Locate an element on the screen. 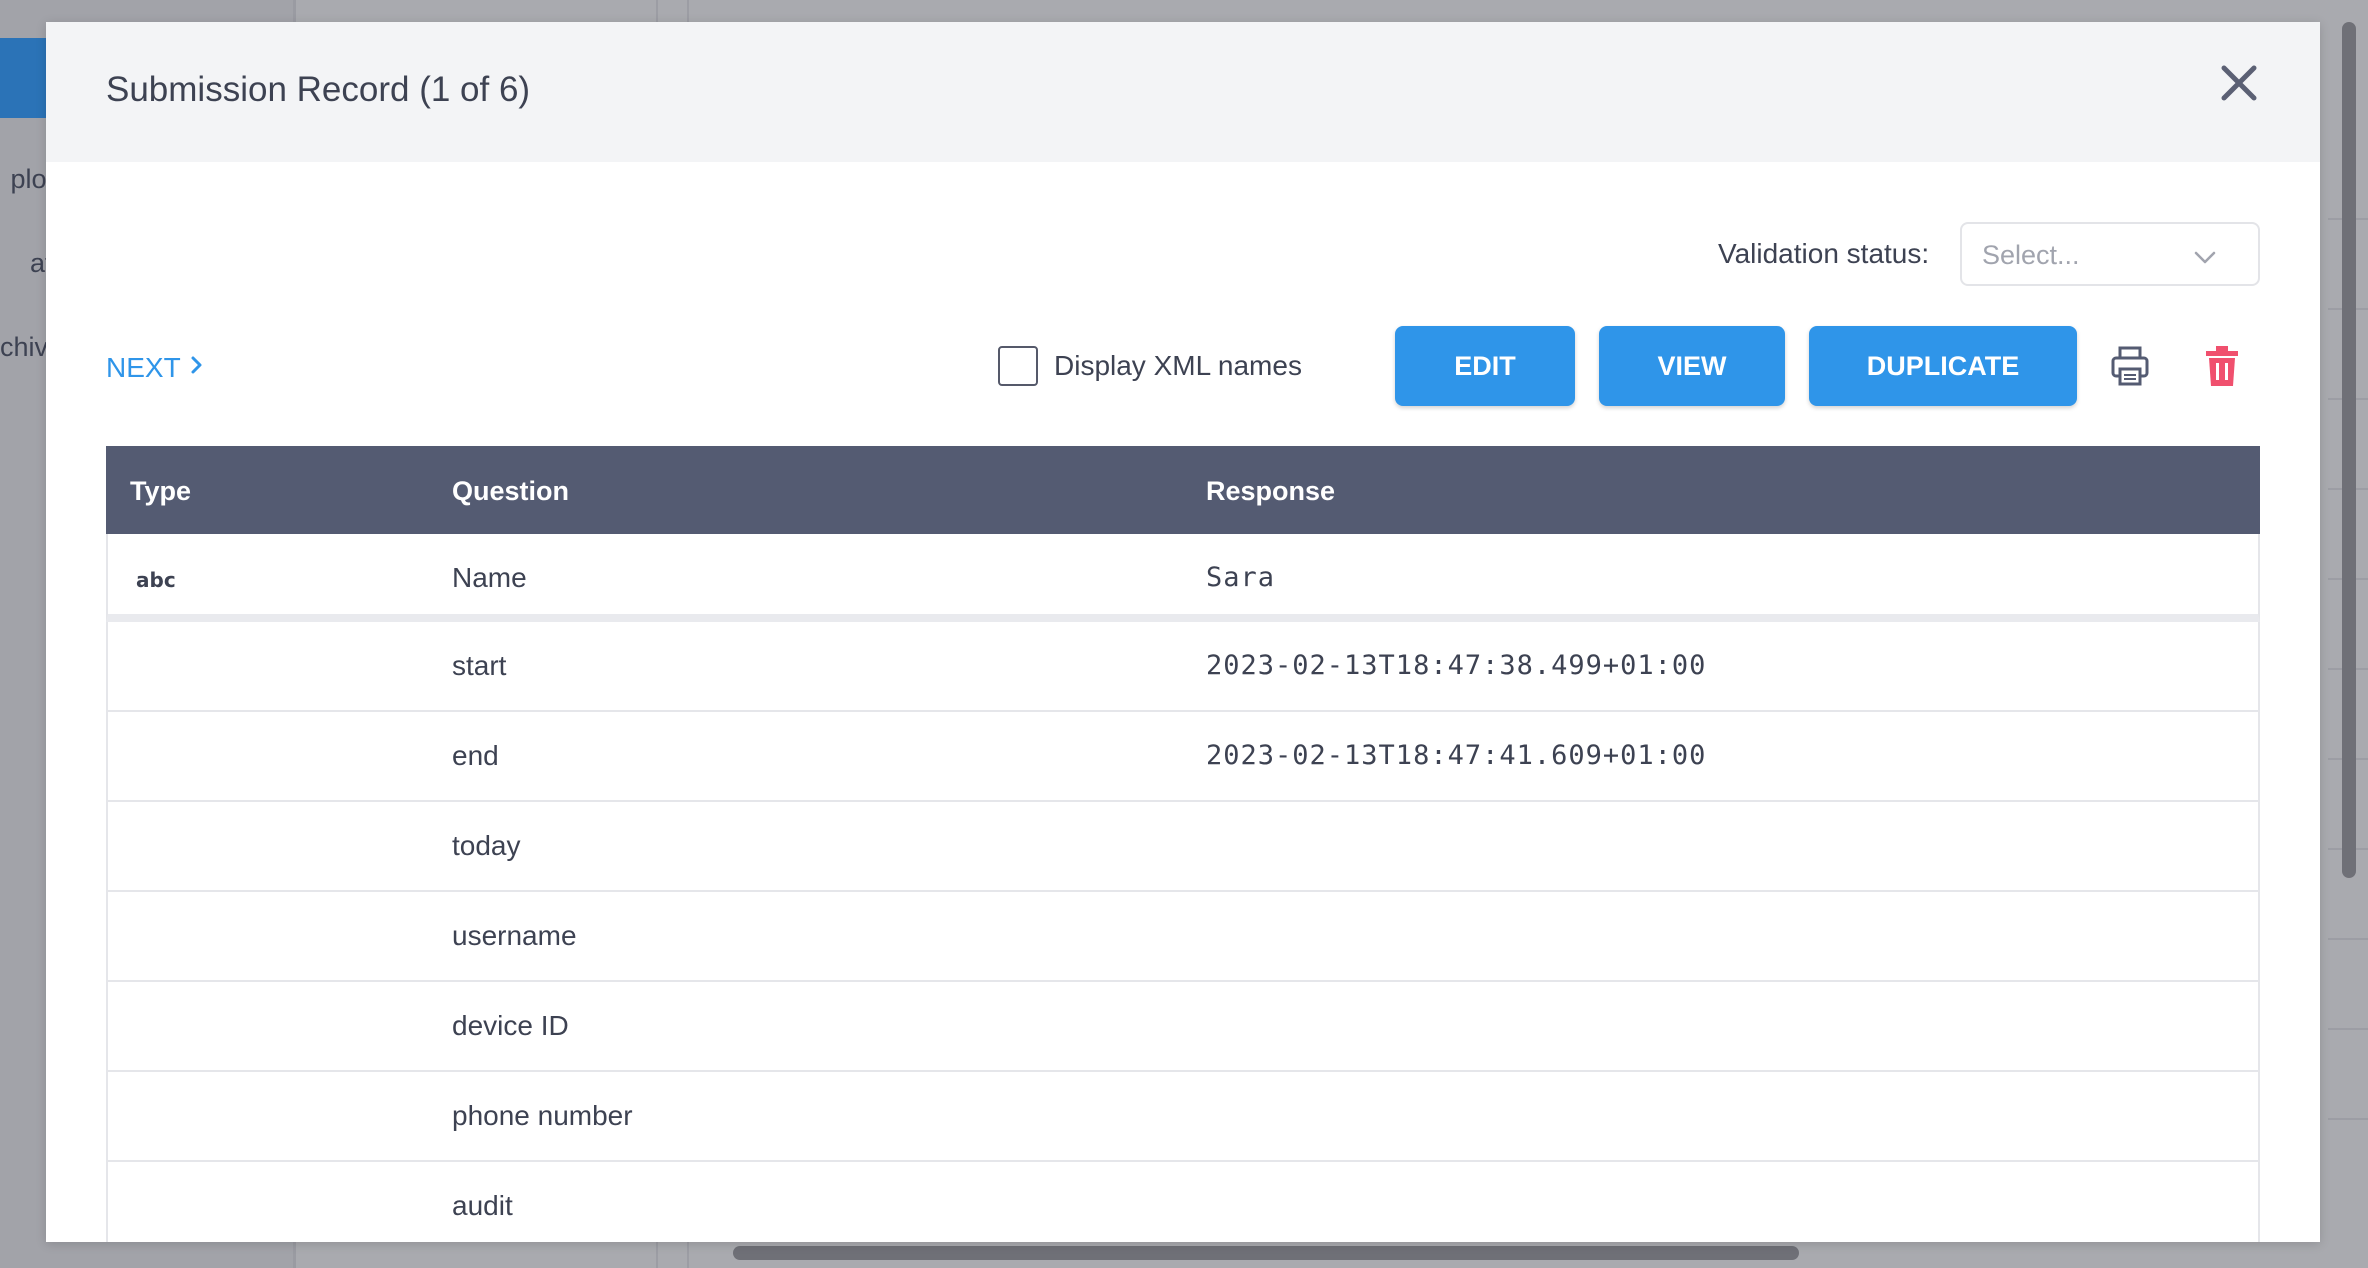 The image size is (2368, 1268). table-row: start 2023-02-13T18:47:38.499+01:00 is located at coordinates (1183, 667).